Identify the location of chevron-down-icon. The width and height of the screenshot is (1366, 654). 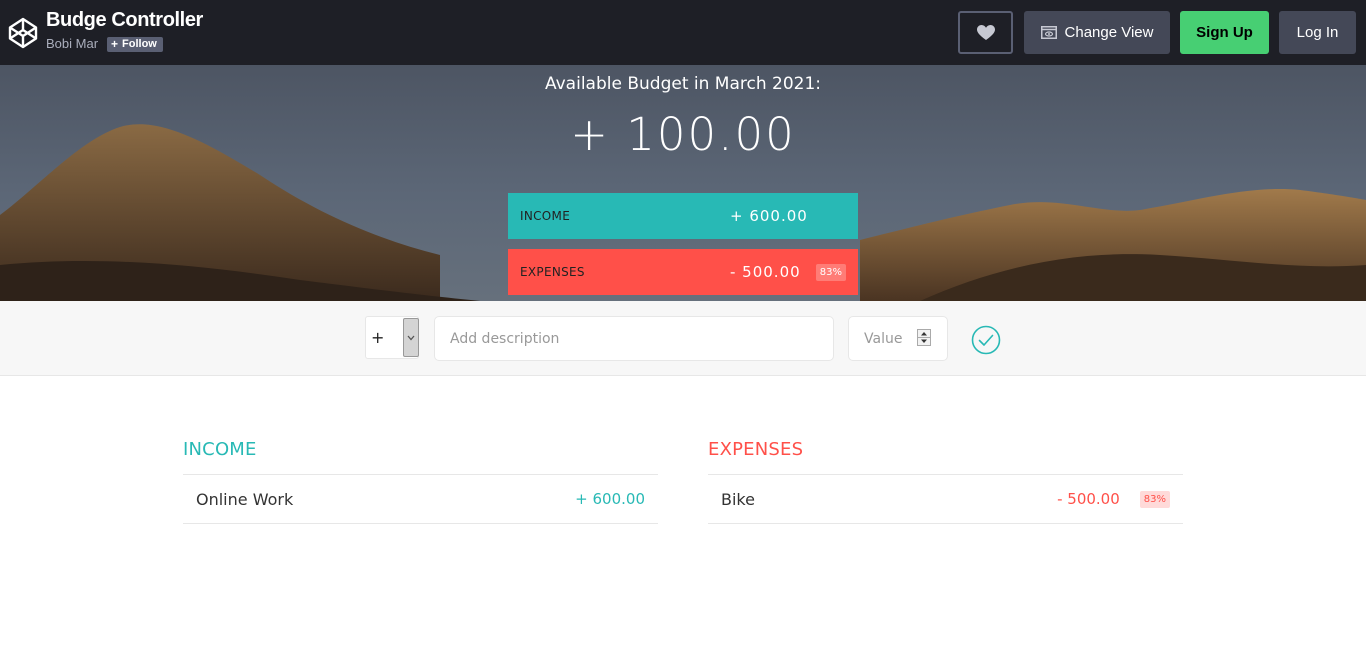
(411, 337).